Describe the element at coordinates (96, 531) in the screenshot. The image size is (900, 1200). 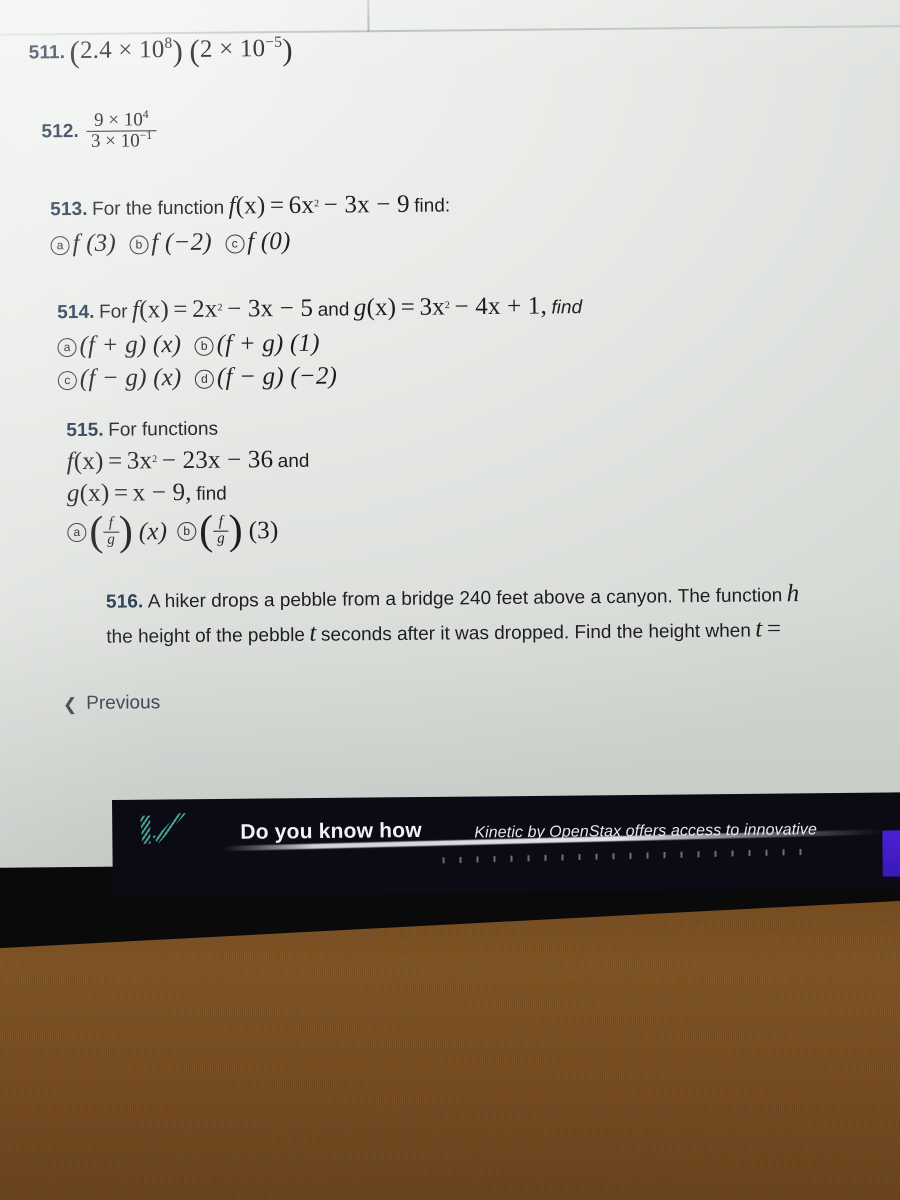
I see `big-paren-open-a: (` at that location.